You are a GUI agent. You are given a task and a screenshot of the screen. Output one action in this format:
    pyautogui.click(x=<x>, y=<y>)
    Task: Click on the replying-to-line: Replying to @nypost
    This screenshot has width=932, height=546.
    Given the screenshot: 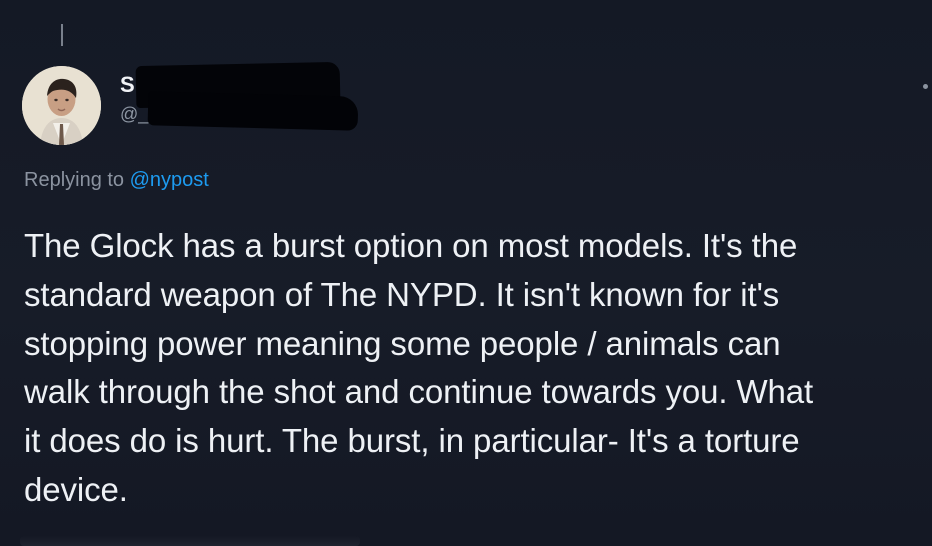 What is the action you would take?
    pyautogui.click(x=116, y=180)
    